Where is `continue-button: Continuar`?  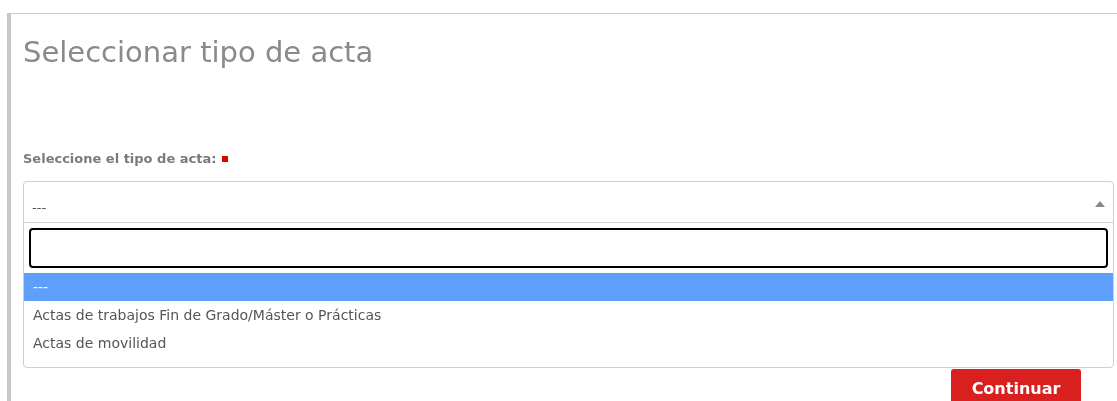 continue-button: Continuar is located at coordinates (1016, 385).